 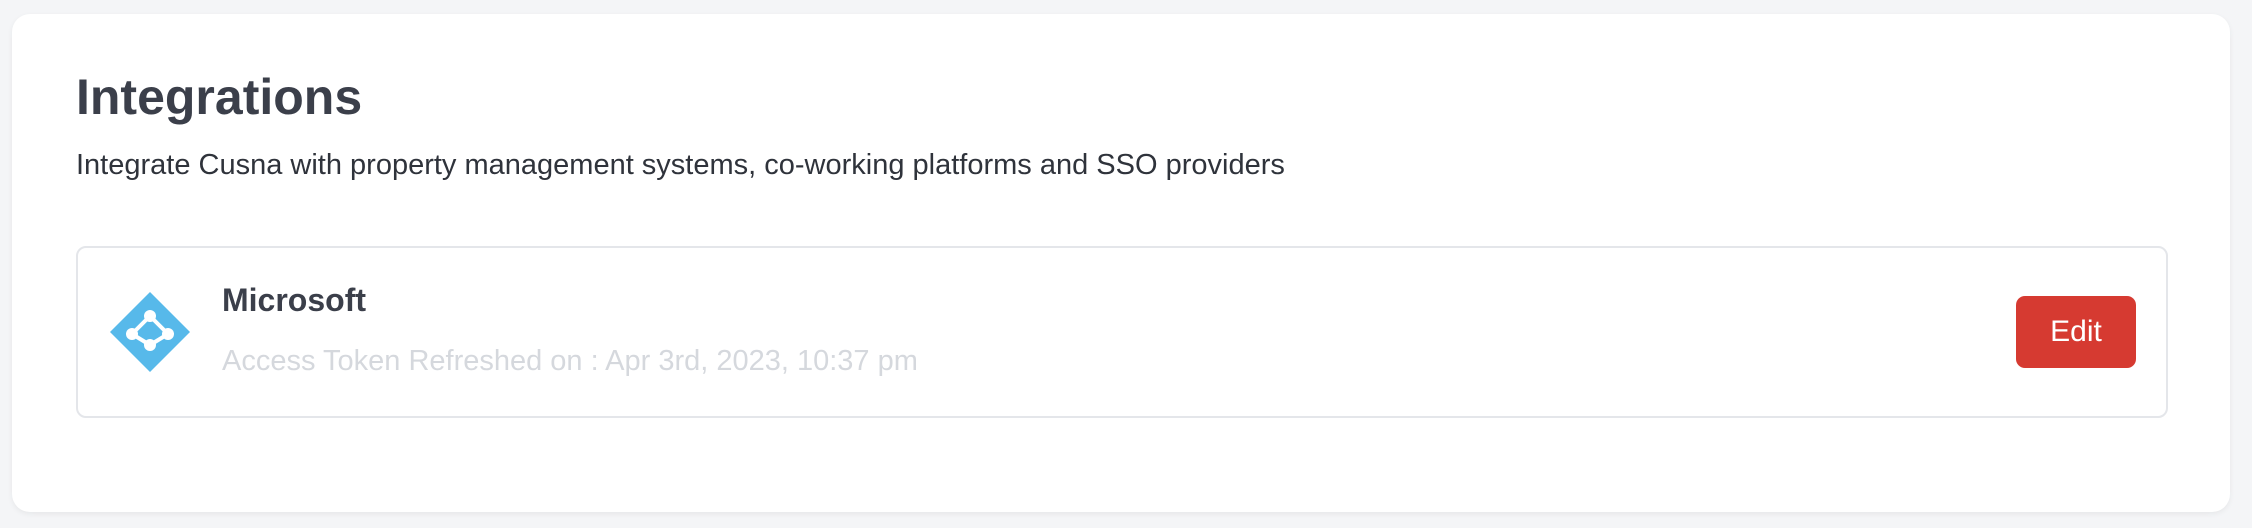 What do you see at coordinates (219, 97) in the screenshot?
I see `page-title: Integrations` at bounding box center [219, 97].